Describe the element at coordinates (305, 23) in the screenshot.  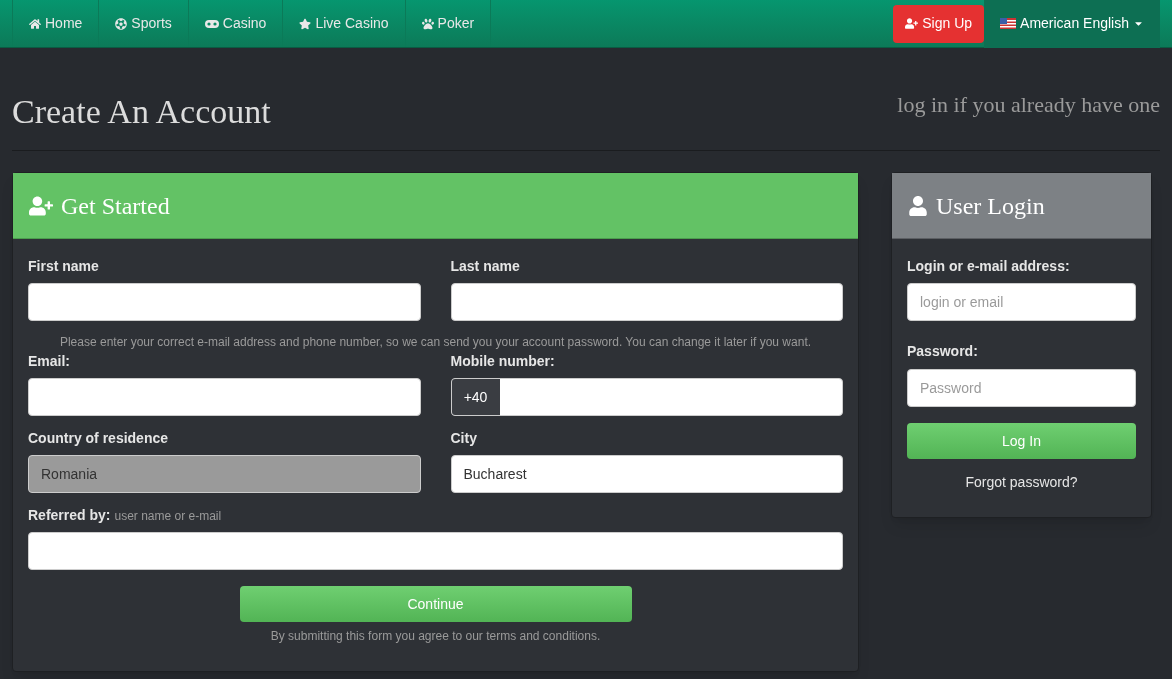
I see `star-icon` at that location.